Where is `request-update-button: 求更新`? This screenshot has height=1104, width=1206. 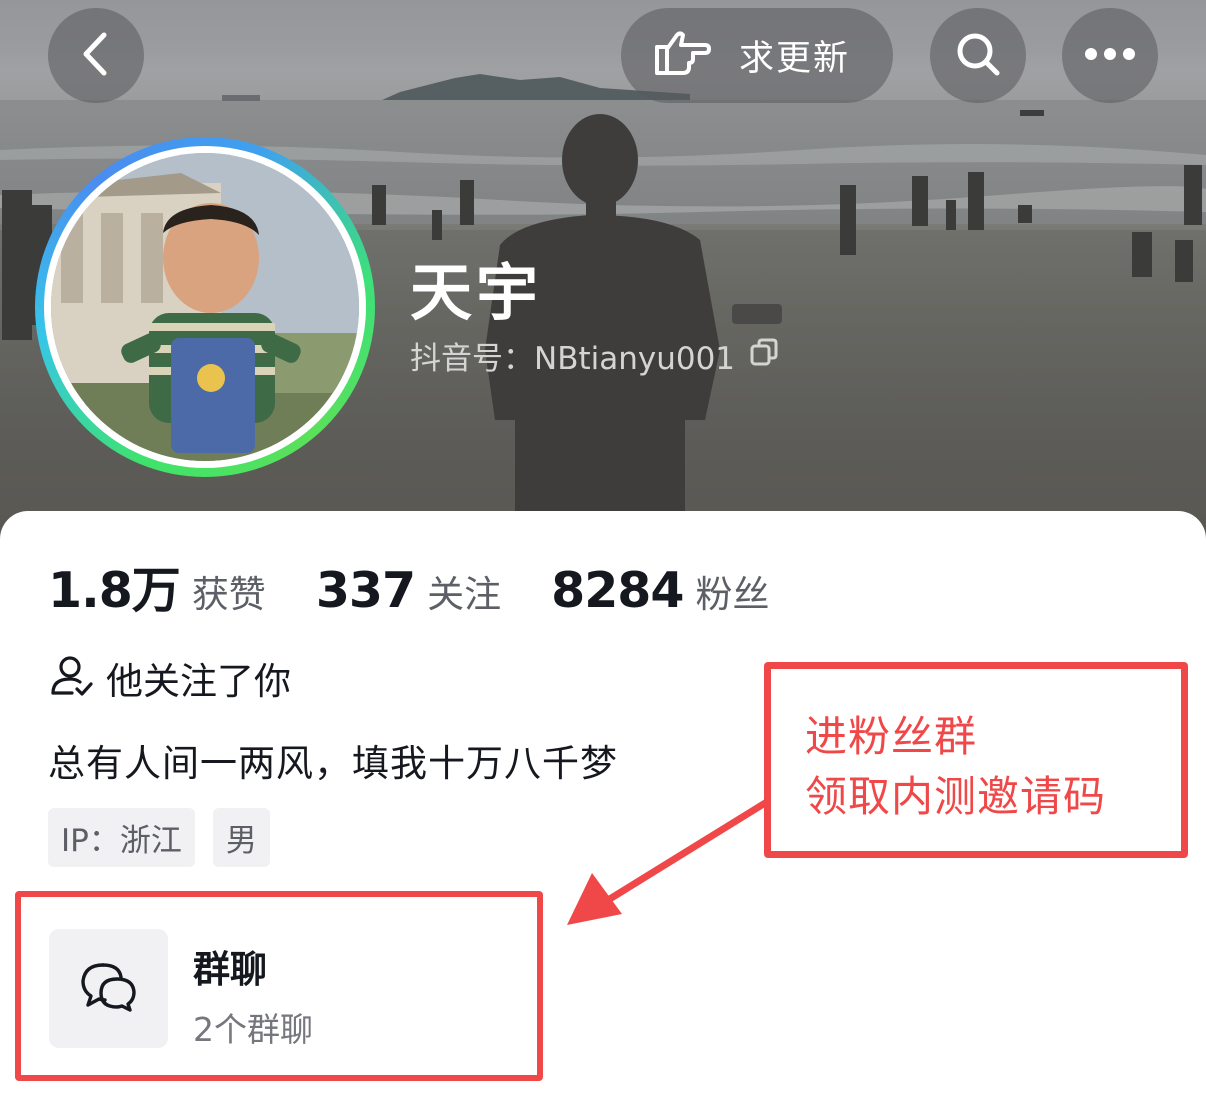 request-update-button: 求更新 is located at coordinates (757, 55).